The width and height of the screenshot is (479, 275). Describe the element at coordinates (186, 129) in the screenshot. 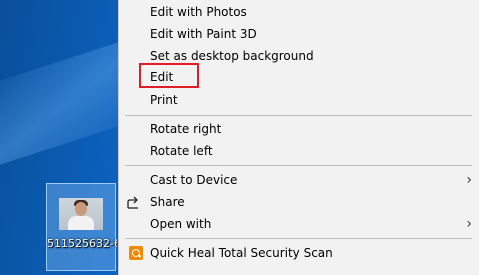

I see `menu-item-label: Rotate right` at that location.